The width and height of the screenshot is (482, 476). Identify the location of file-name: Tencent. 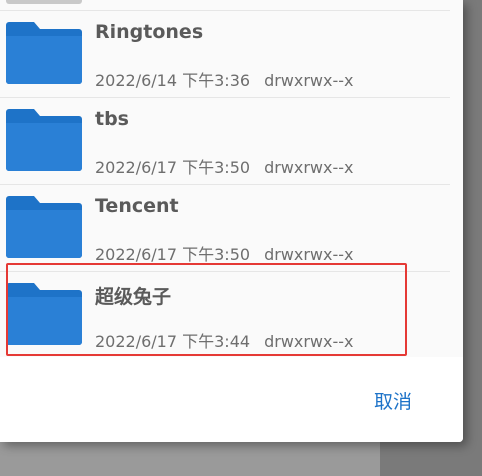
(137, 206).